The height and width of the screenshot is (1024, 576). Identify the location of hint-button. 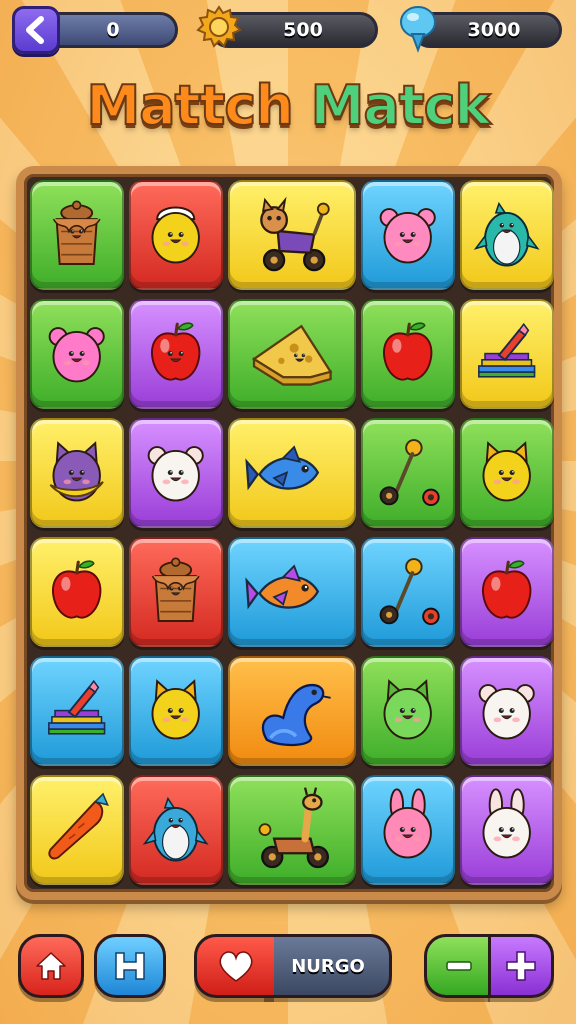
(130, 966).